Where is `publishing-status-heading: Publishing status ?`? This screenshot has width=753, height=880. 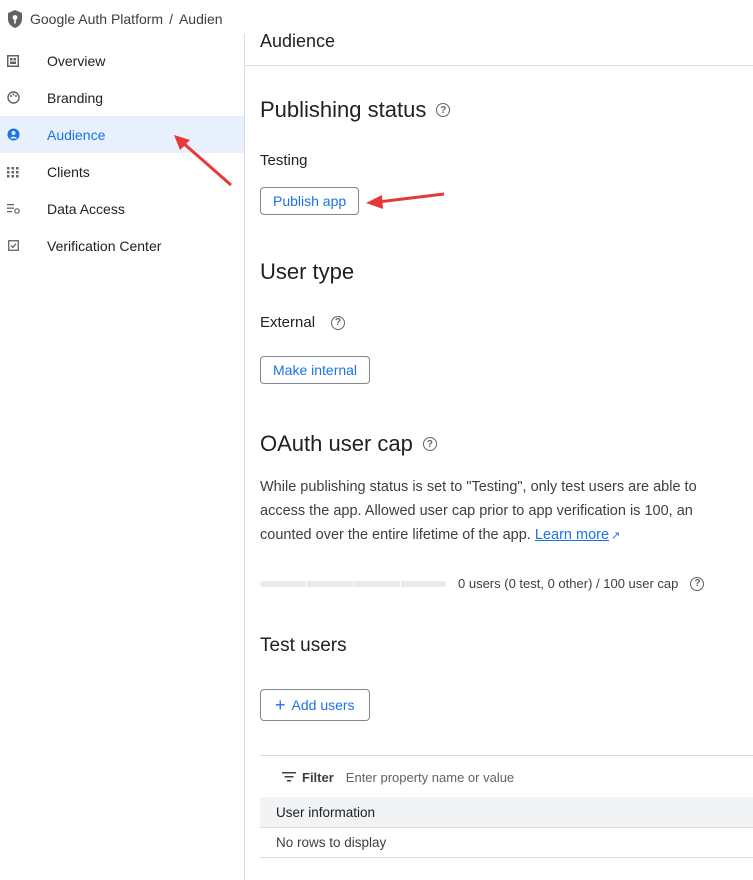
publishing-status-heading: Publishing status ? is located at coordinates (355, 110).